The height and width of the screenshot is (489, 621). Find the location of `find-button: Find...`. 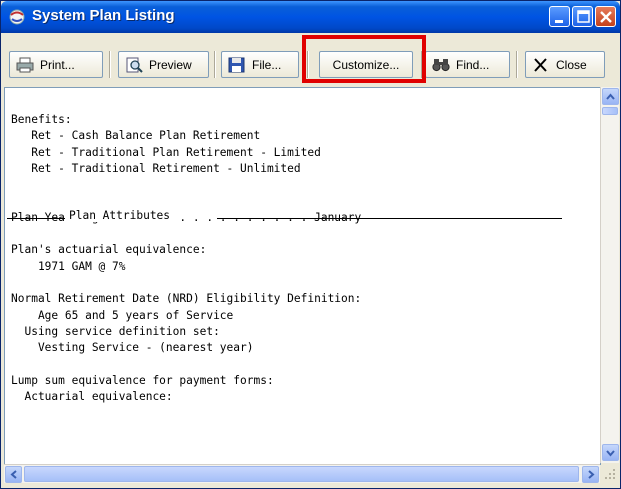

find-button: Find... is located at coordinates (467, 64).